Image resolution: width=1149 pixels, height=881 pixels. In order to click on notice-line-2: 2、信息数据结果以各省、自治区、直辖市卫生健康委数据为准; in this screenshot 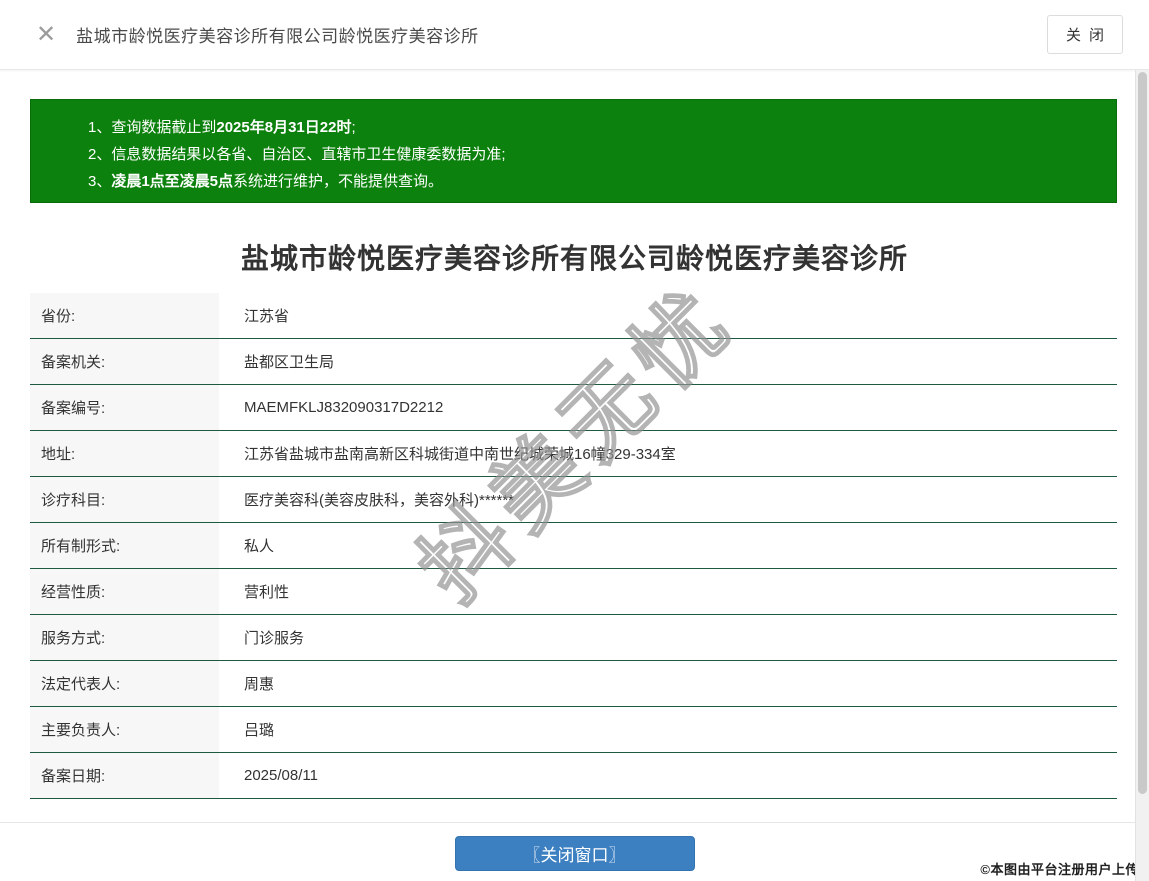, I will do `click(592, 154)`.